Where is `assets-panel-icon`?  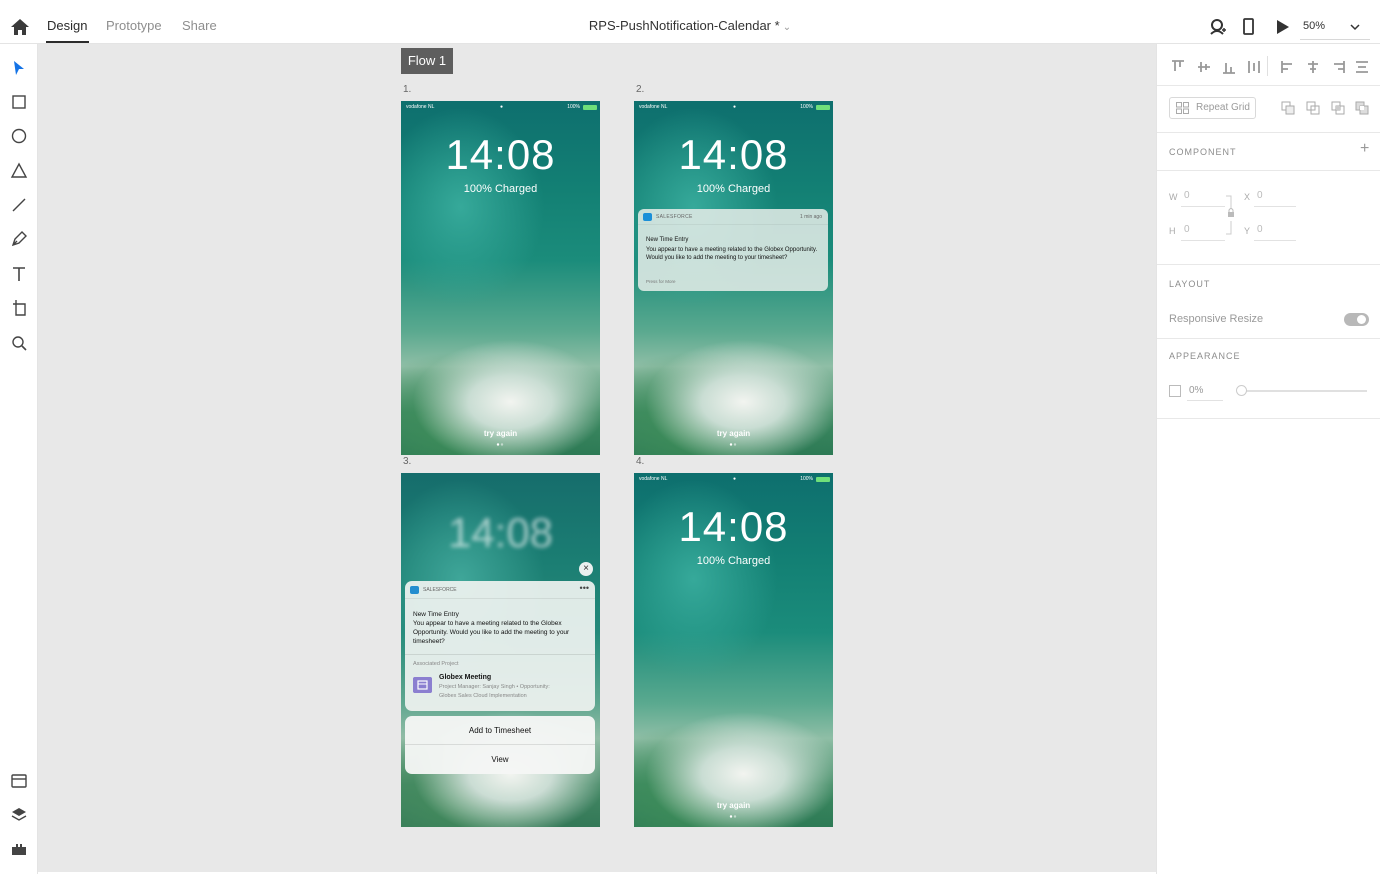 assets-panel-icon is located at coordinates (19, 781).